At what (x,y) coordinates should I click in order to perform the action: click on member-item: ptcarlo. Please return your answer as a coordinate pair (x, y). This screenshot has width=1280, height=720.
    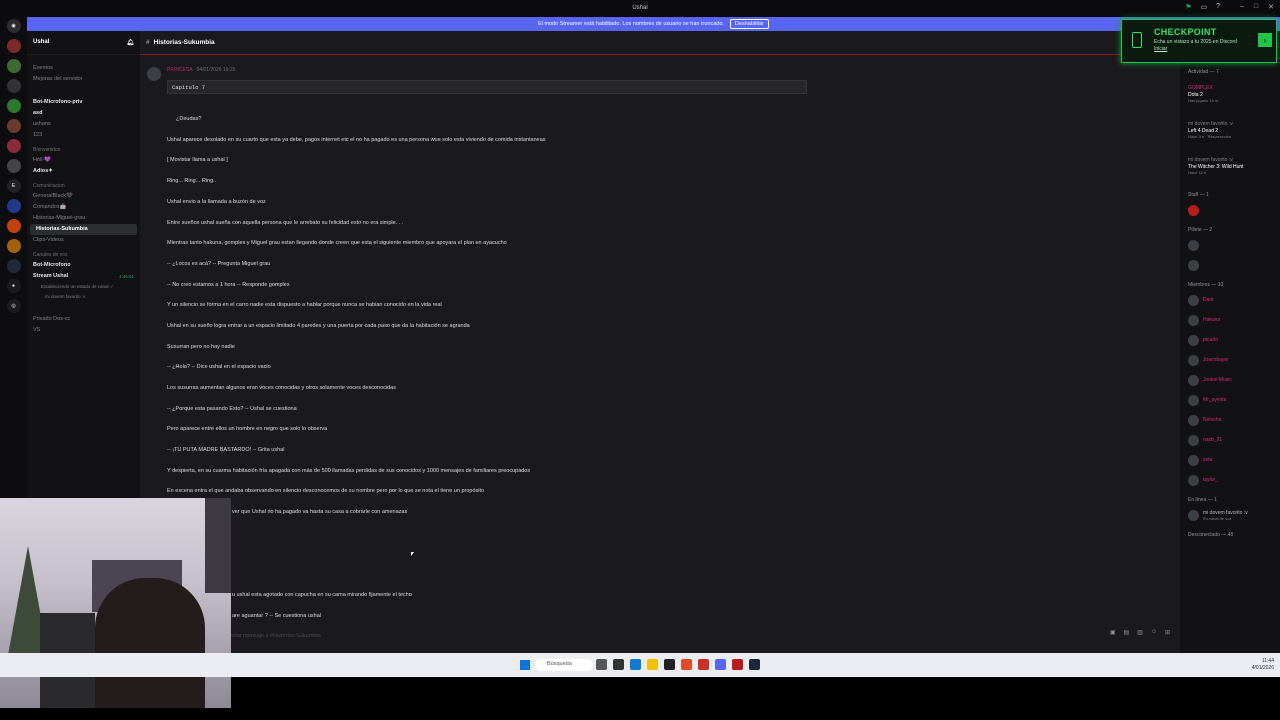
    Looking at the image, I should click on (1230, 340).